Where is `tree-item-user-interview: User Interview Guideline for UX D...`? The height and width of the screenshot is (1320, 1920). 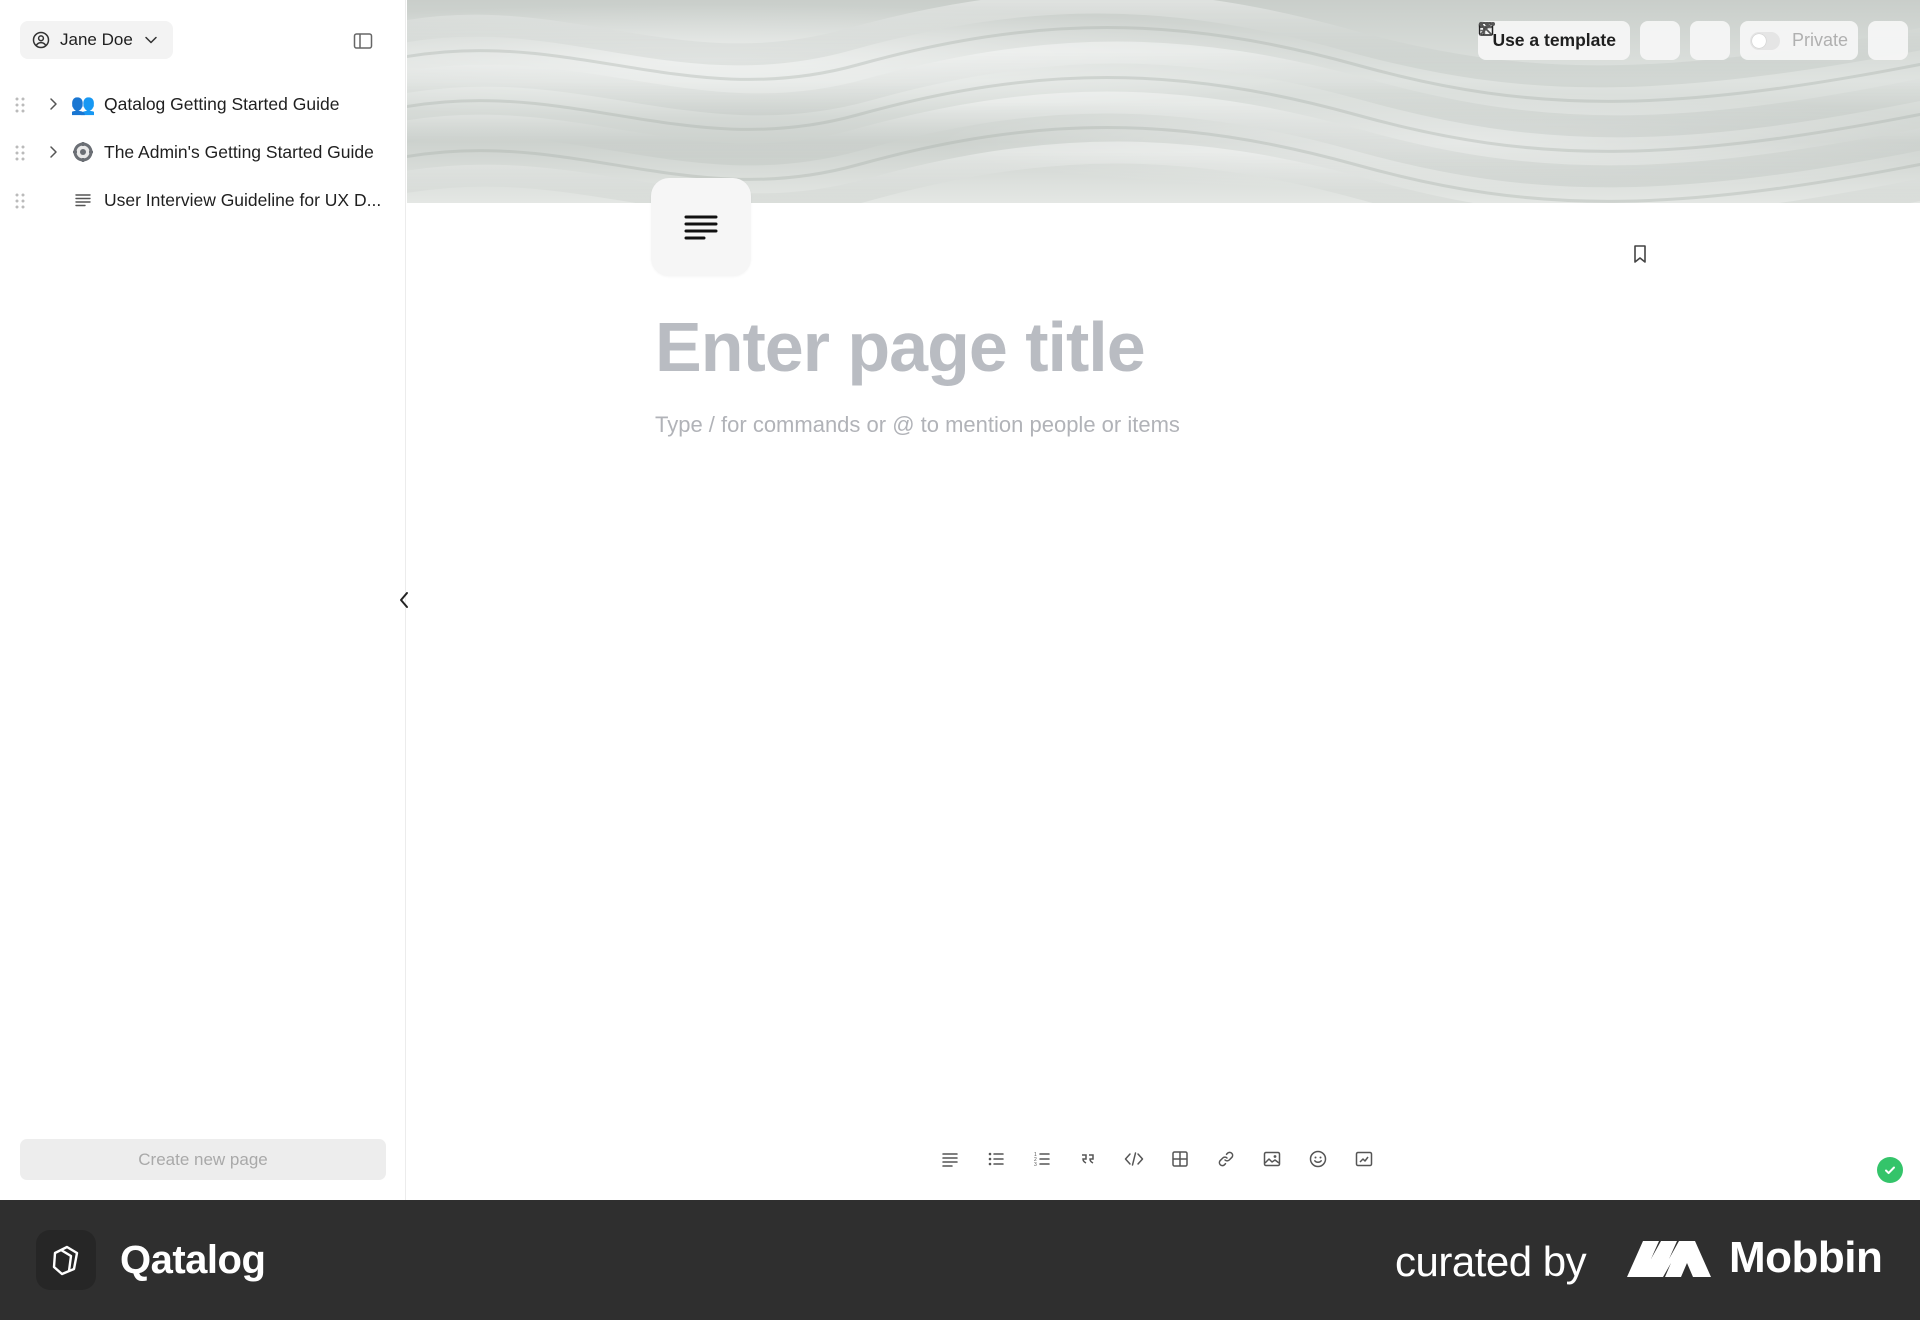 tree-item-user-interview: User Interview Guideline for UX D... is located at coordinates (203, 200).